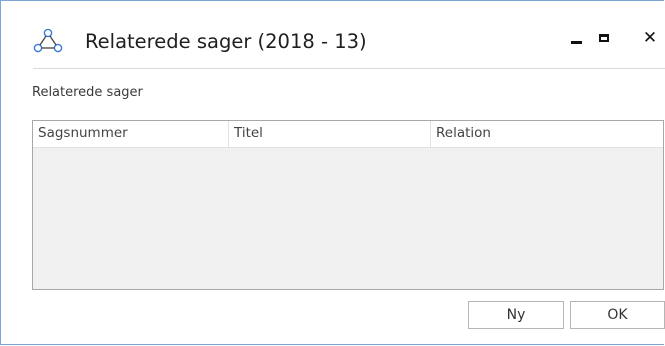  I want to click on section-label: Relaterede sager, so click(87, 92).